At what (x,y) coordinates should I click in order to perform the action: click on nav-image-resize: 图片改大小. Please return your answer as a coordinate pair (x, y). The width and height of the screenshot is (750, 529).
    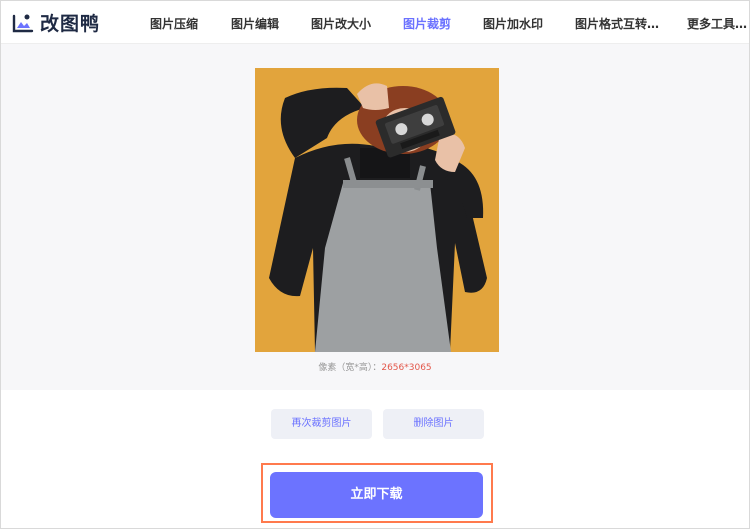
    Looking at the image, I should click on (341, 23).